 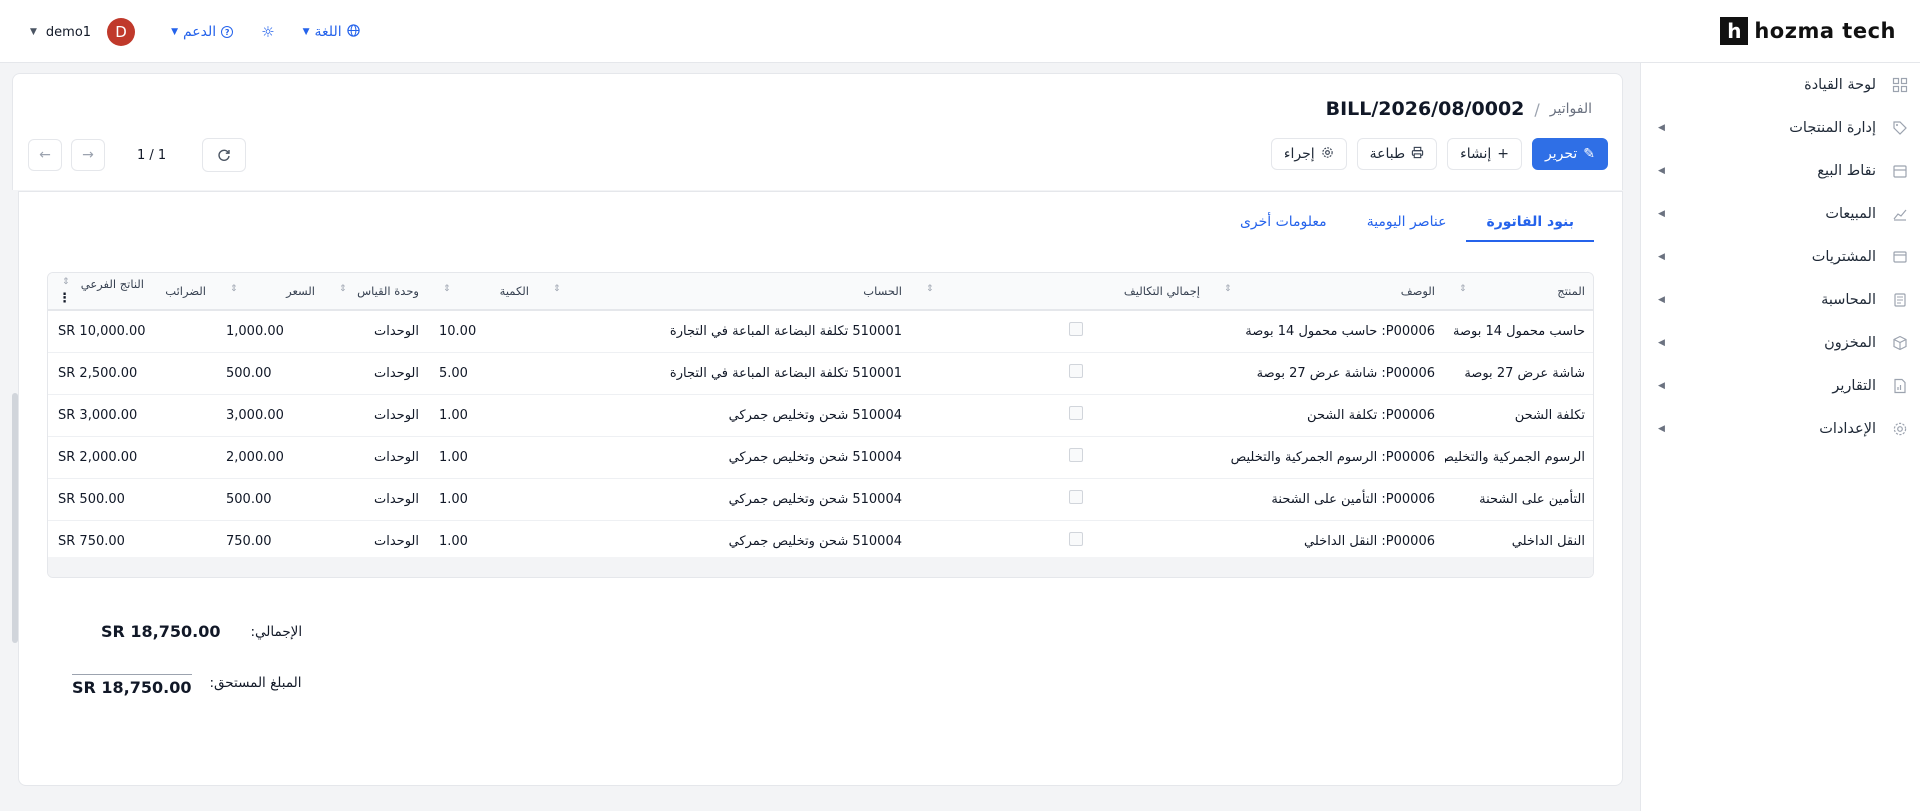 What do you see at coordinates (820, 331) in the screenshot?
I see `table-row: حاسب محمول 14 بوصة P00006` at bounding box center [820, 331].